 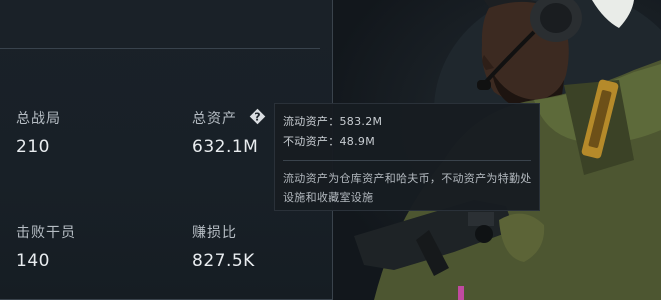 I want to click on fixed-assets-text: 不动资产：48.9M, so click(x=329, y=141).